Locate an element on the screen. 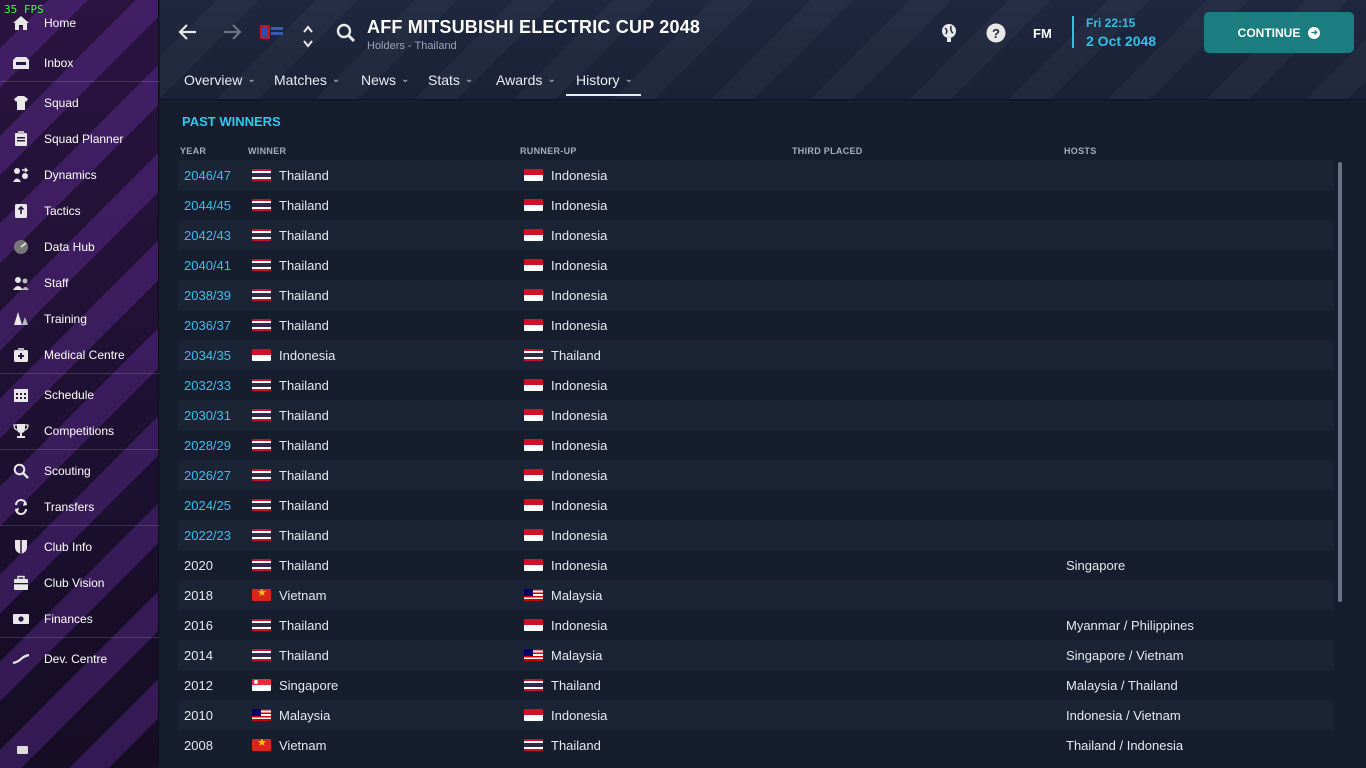 This screenshot has width=1366, height=768. chevron-down-icon is located at coordinates (308, 44).